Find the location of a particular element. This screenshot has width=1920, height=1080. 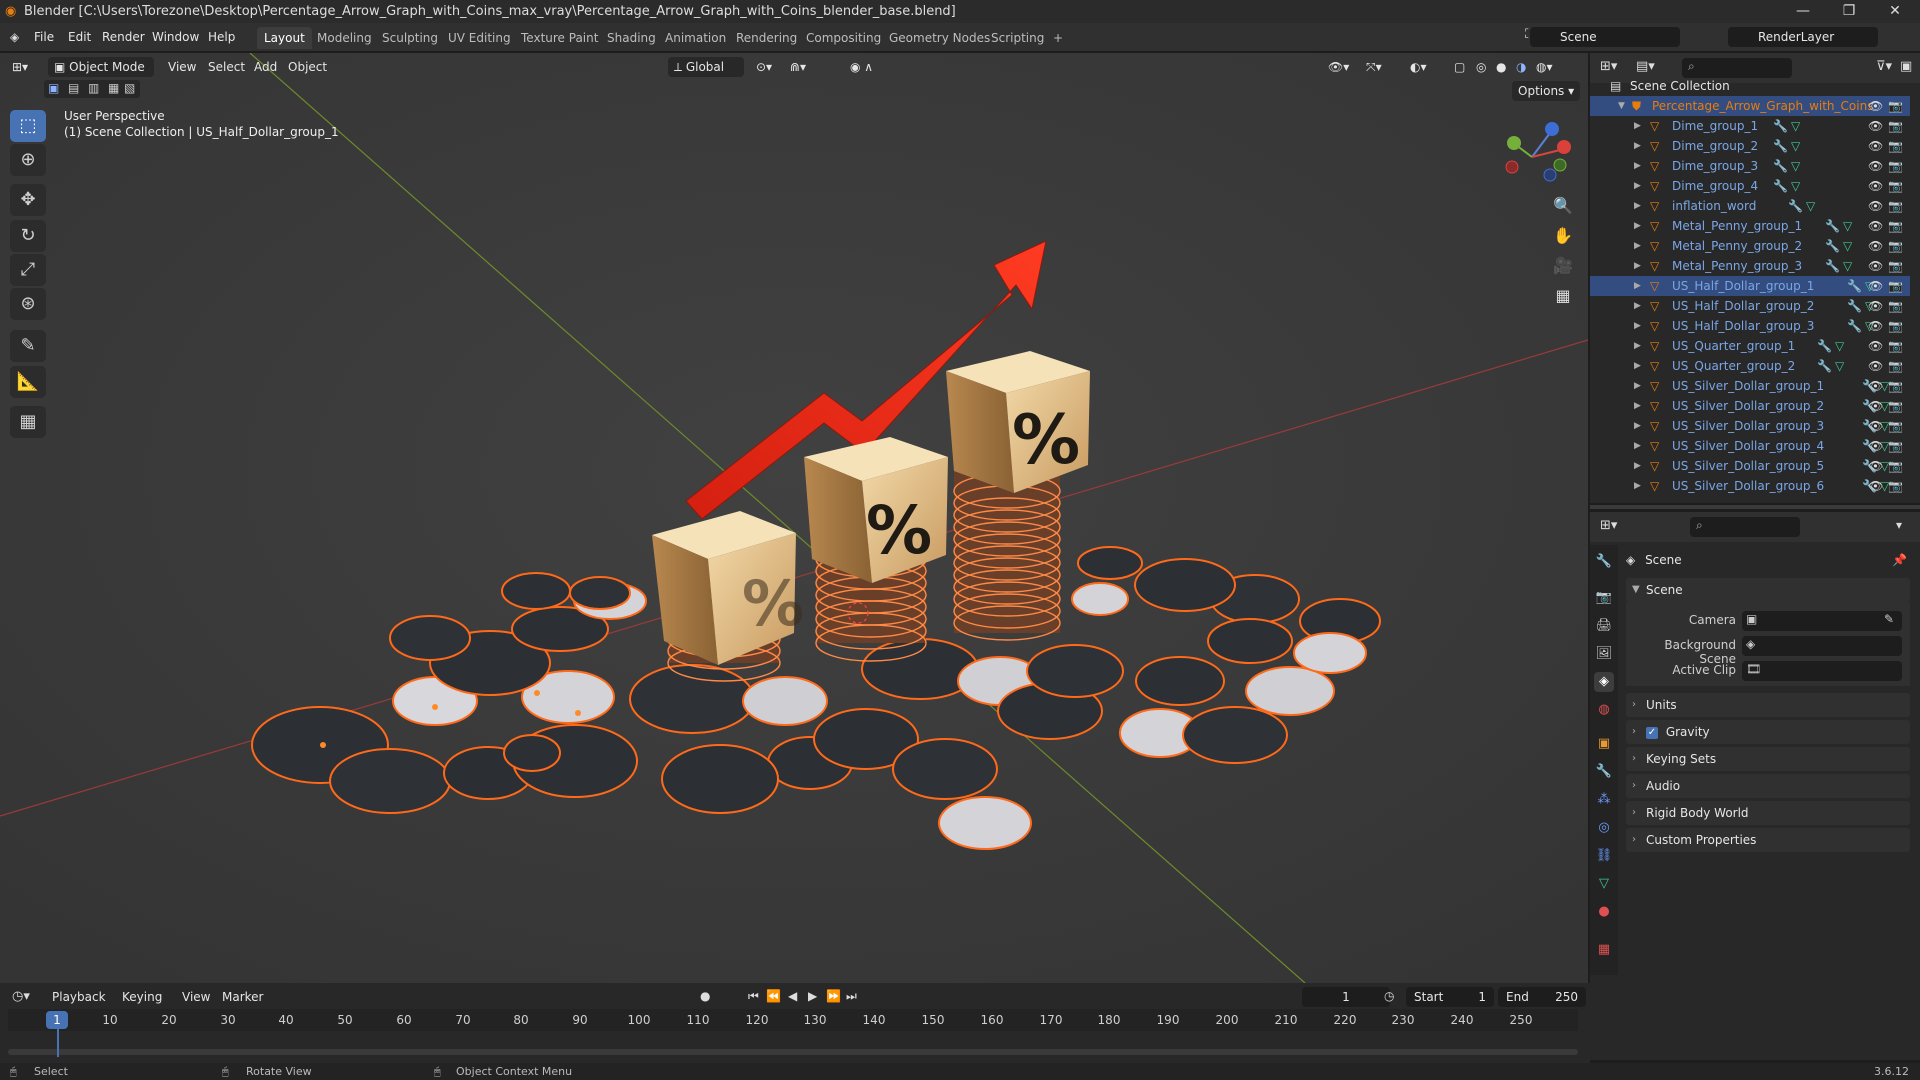

view-menu: View is located at coordinates (182, 67).